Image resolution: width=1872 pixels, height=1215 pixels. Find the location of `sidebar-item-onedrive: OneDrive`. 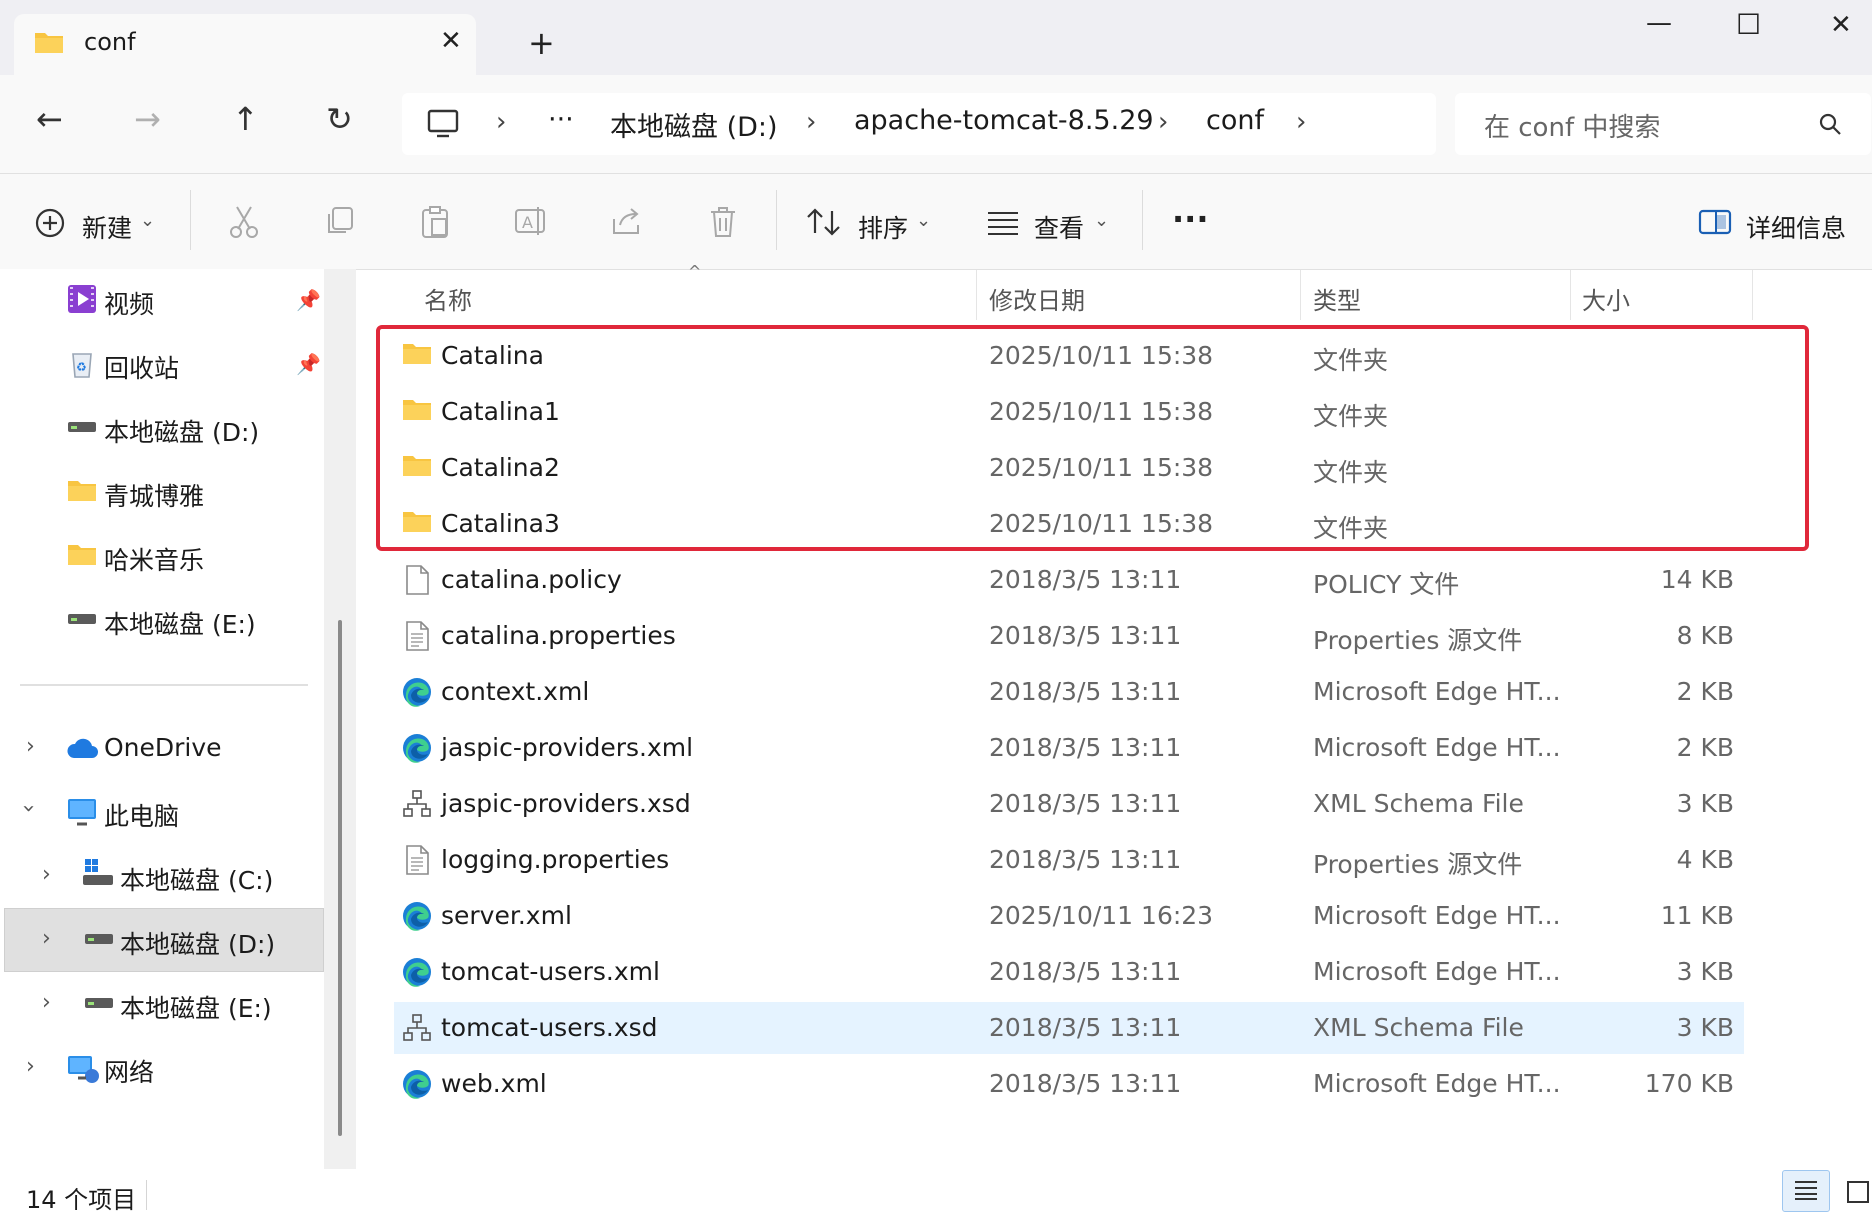

sidebar-item-onedrive: OneDrive is located at coordinates (163, 747).